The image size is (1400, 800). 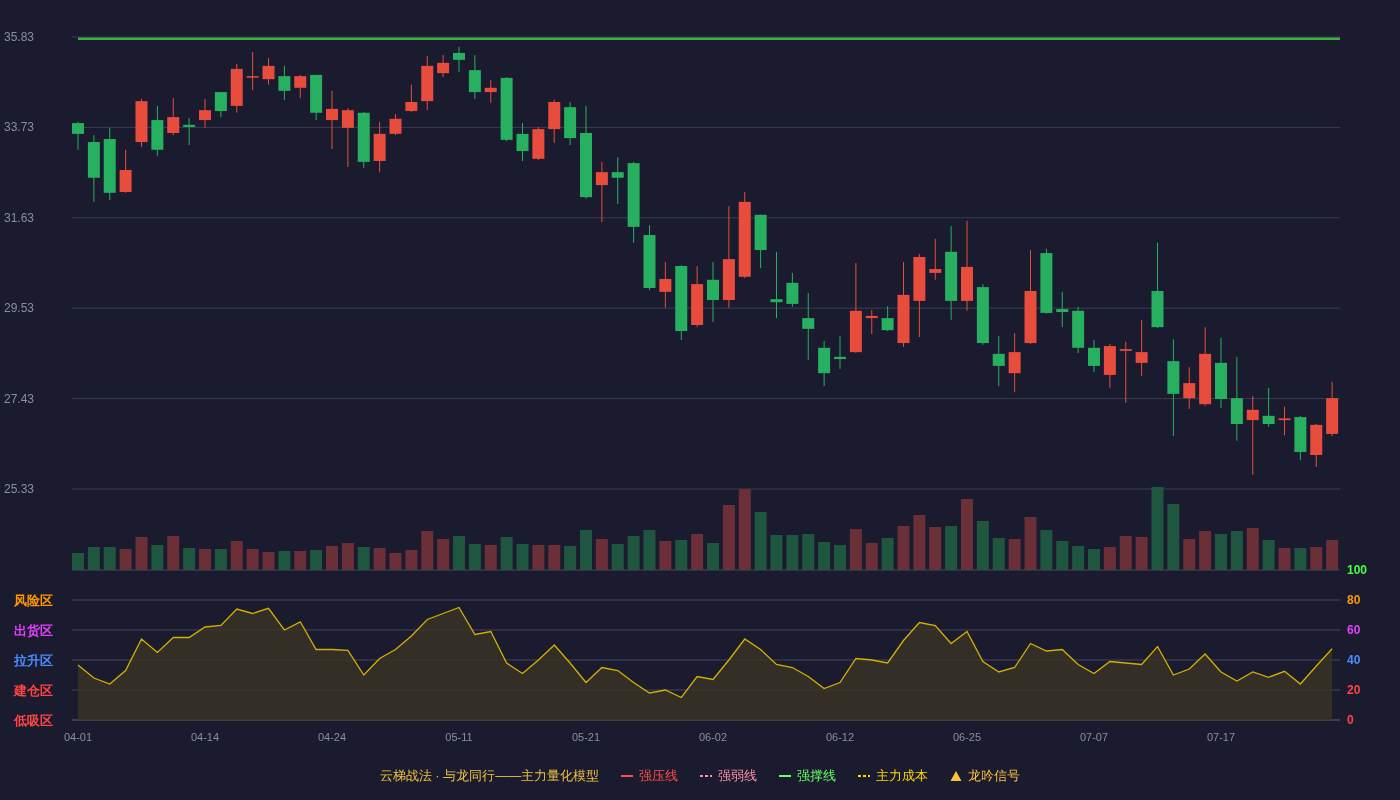 What do you see at coordinates (1354, 660) in the screenshot?
I see `axis-label: 40` at bounding box center [1354, 660].